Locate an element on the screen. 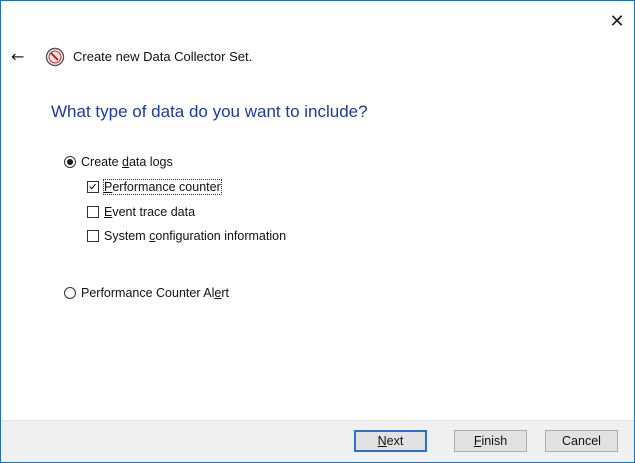 This screenshot has height=463, width=635. performance-monitor-icon is located at coordinates (55, 57).